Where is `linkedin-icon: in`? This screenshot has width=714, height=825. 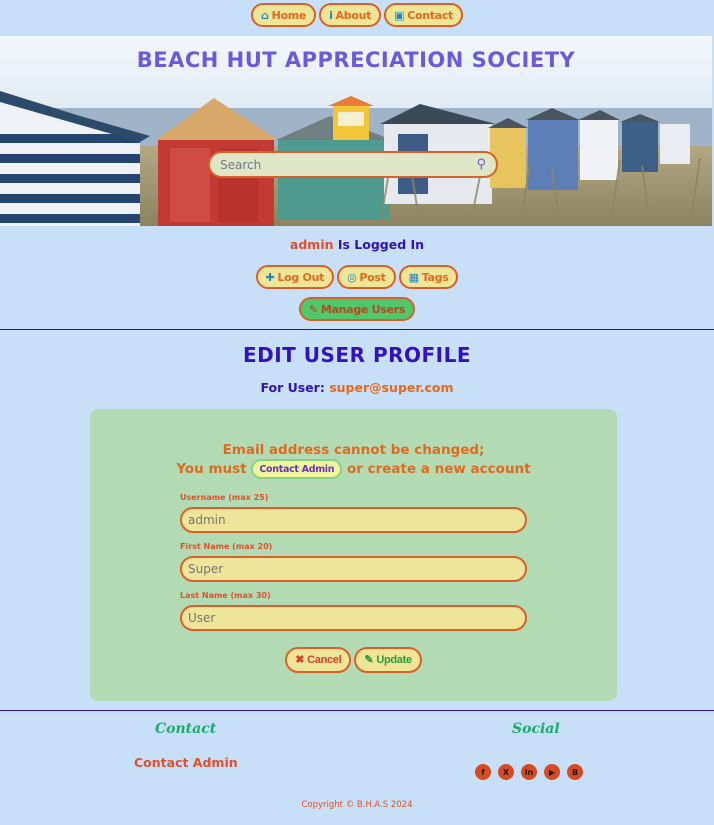 linkedin-icon: in is located at coordinates (529, 772).